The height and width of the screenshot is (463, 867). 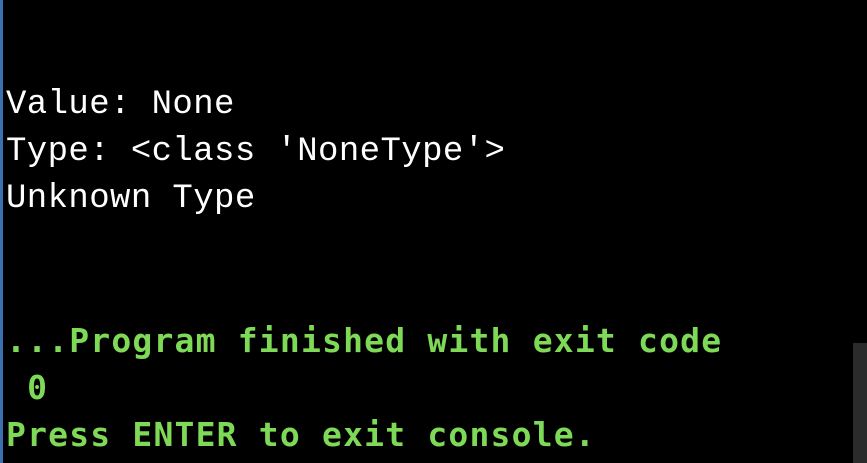 I want to click on scrollbar-thumb, so click(x=860, y=403).